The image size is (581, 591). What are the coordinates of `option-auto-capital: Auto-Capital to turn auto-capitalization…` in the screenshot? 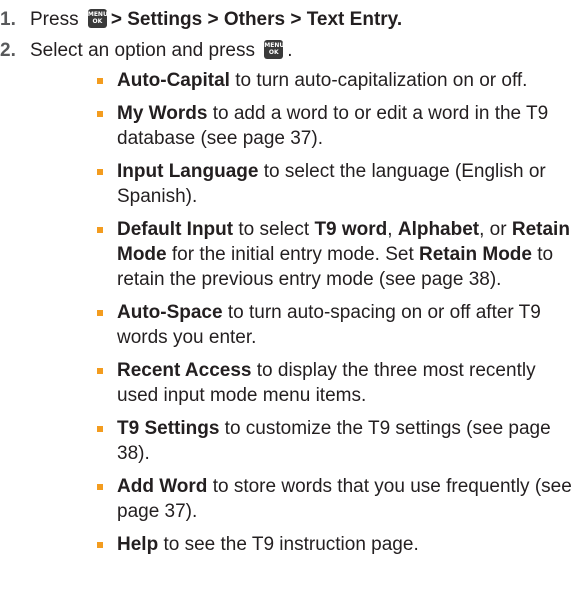 It's located at (290, 80).